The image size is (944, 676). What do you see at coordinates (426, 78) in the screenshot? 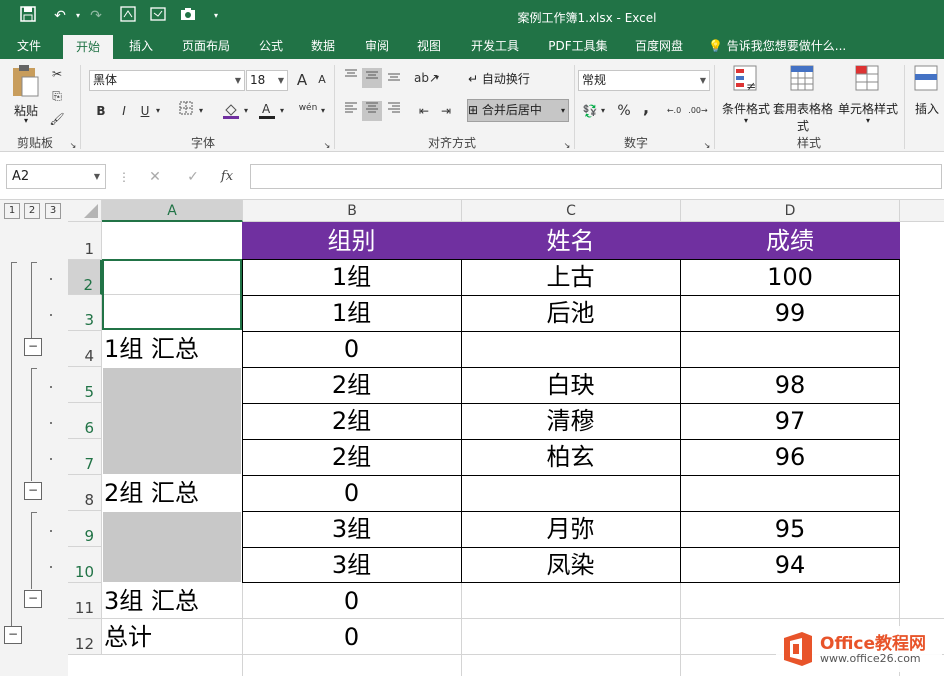
I see `orientation-icon: ab↗` at bounding box center [426, 78].